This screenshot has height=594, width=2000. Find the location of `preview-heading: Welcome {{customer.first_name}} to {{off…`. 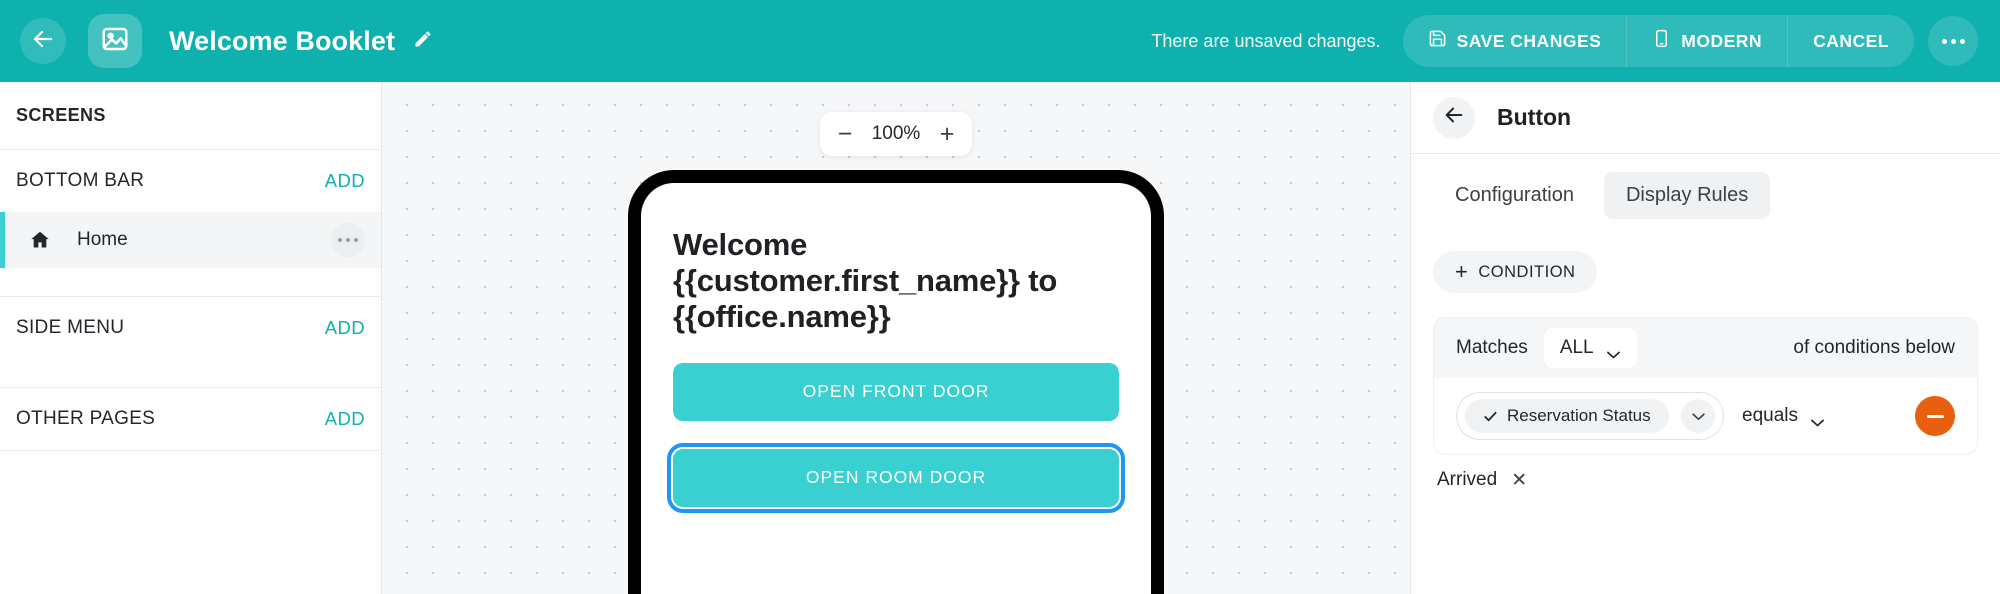

preview-heading: Welcome {{customer.first_name}} to {{off… is located at coordinates (865, 280).